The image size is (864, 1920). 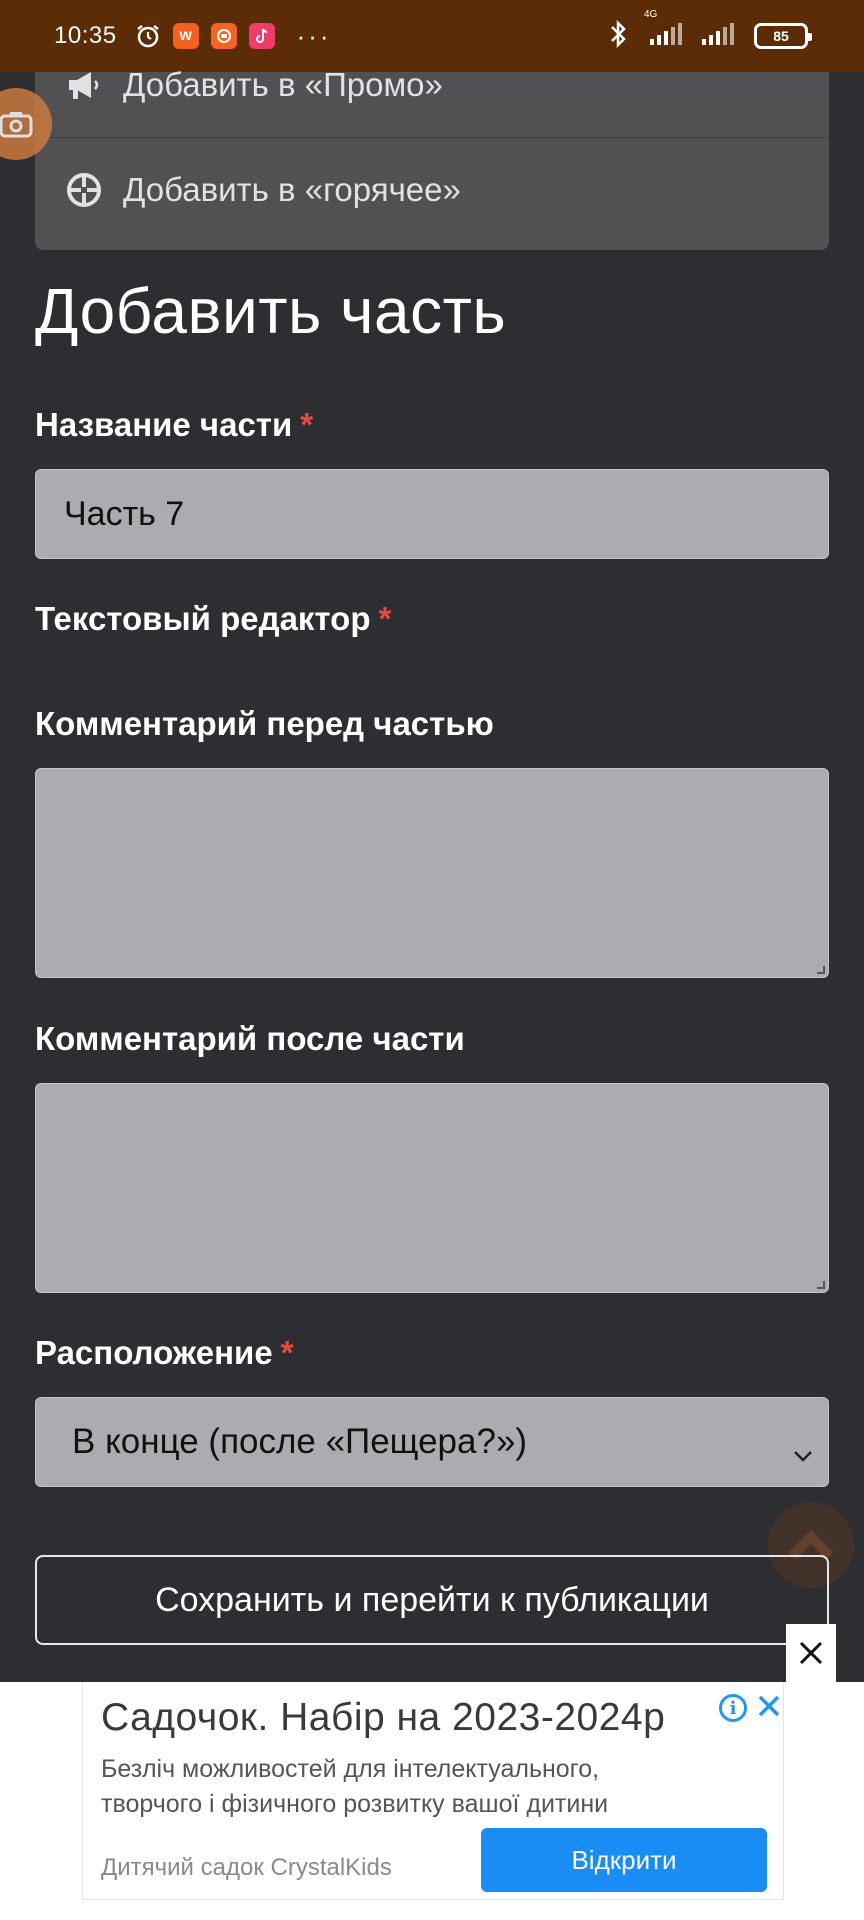 I want to click on ad-open-button: Відкрити, so click(x=624, y=1860).